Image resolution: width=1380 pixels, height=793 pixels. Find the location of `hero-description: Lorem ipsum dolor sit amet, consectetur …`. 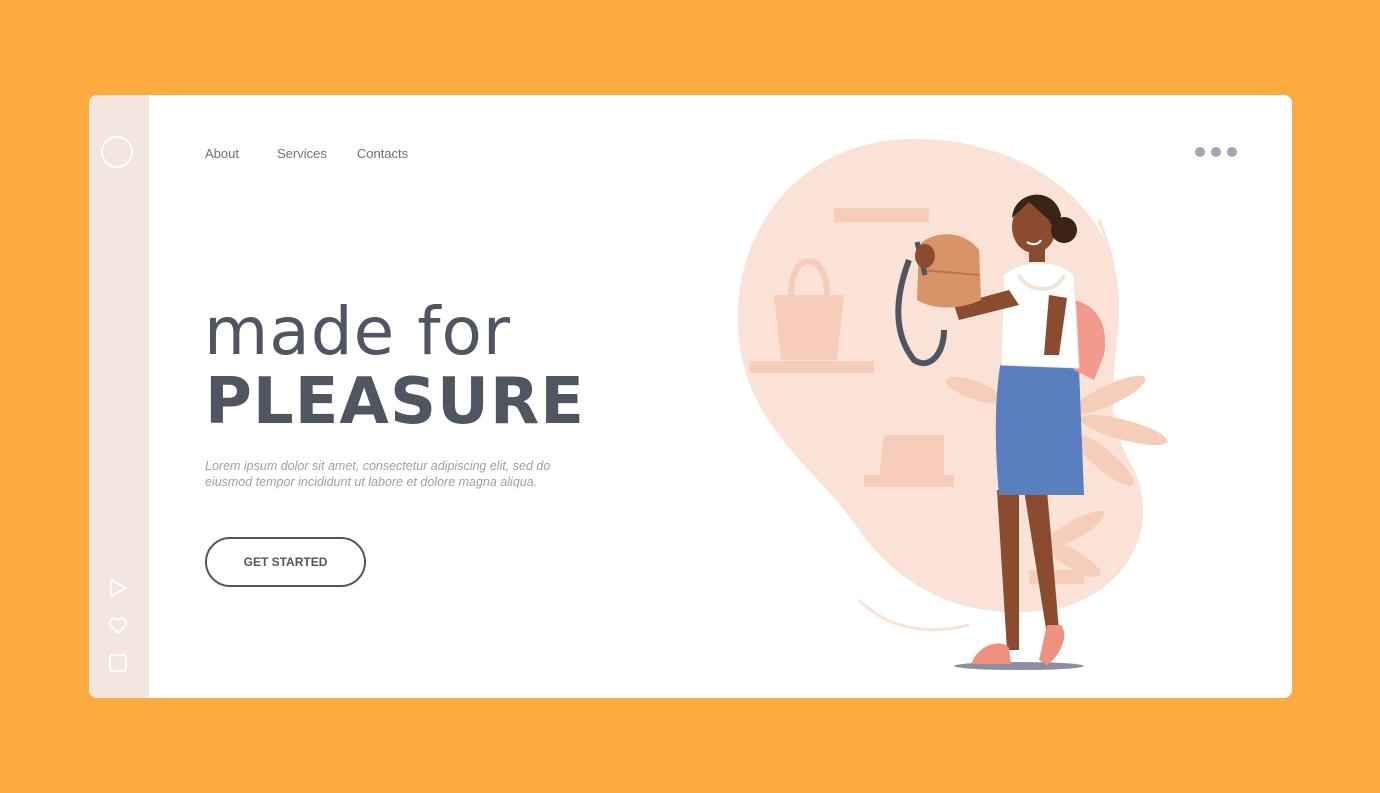

hero-description: Lorem ipsum dolor sit amet, consectetur … is located at coordinates (378, 474).